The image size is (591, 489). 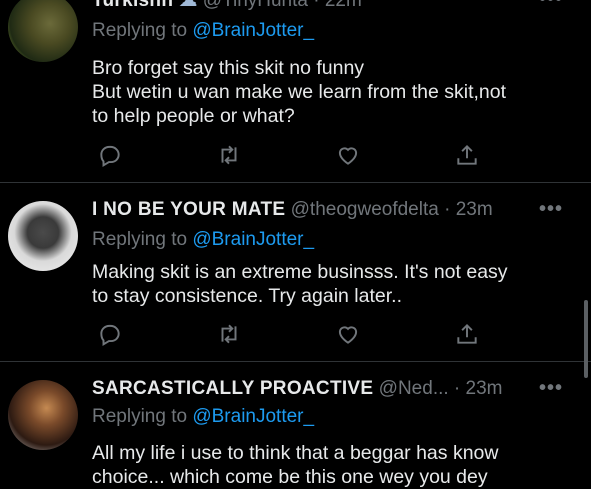 I want to click on tweet-header: Turkishh ☁ @TinyHunta · 22m, so click(x=227, y=6).